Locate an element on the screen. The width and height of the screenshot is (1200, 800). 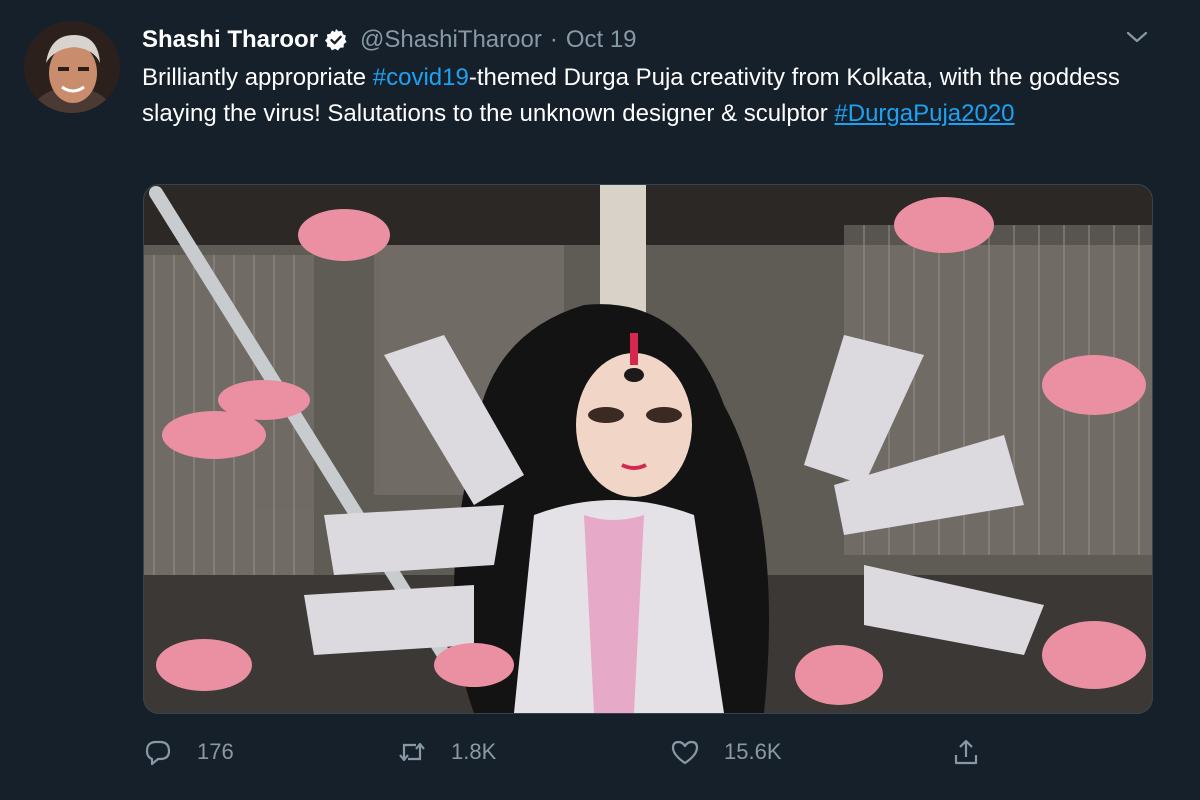
retweet-count: 1.8K is located at coordinates (474, 751).